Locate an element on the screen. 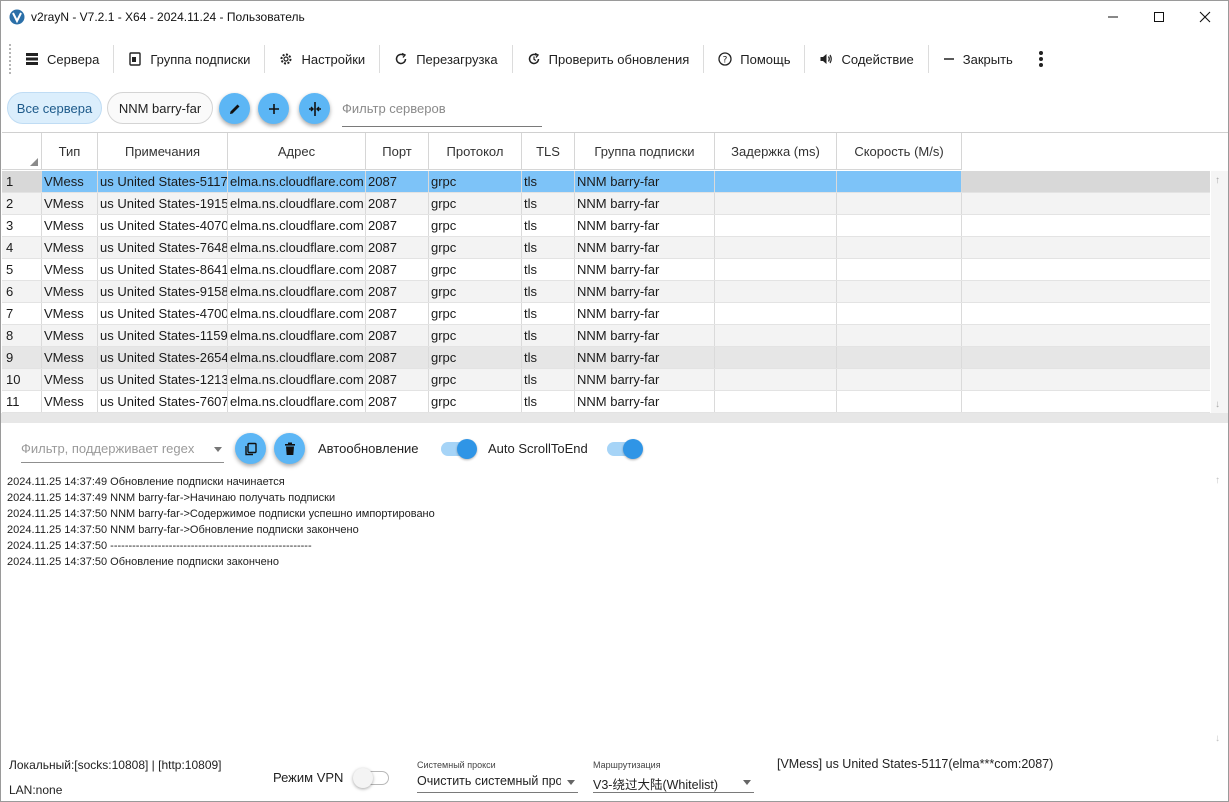  row-index: 7 is located at coordinates (22, 313).